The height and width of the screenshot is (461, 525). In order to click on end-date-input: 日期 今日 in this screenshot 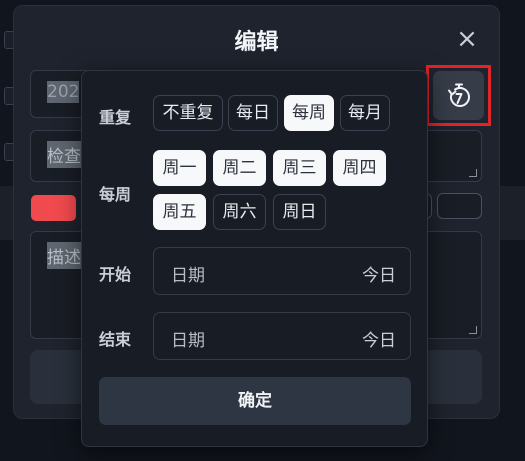, I will do `click(282, 336)`.